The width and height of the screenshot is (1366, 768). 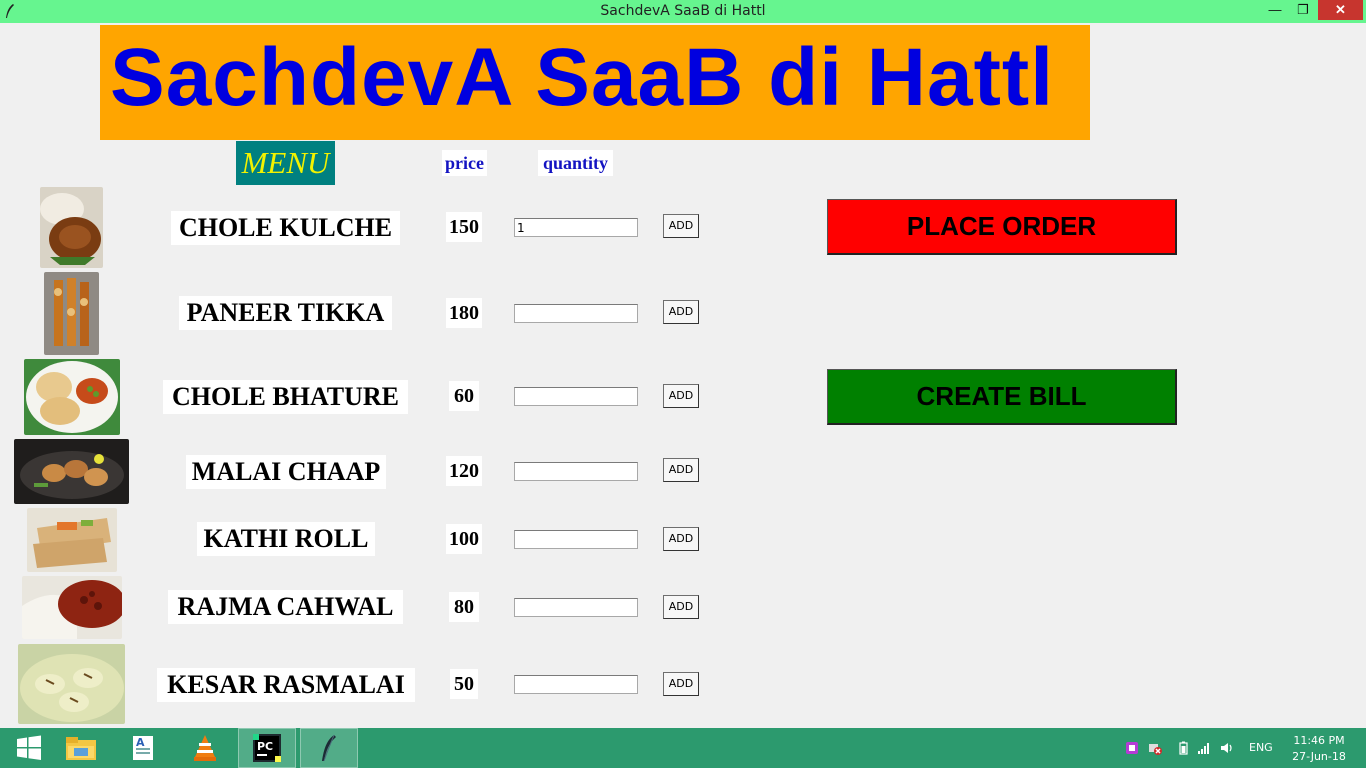 I want to click on add-button-rajma-chawal: ADD, so click(x=681, y=607).